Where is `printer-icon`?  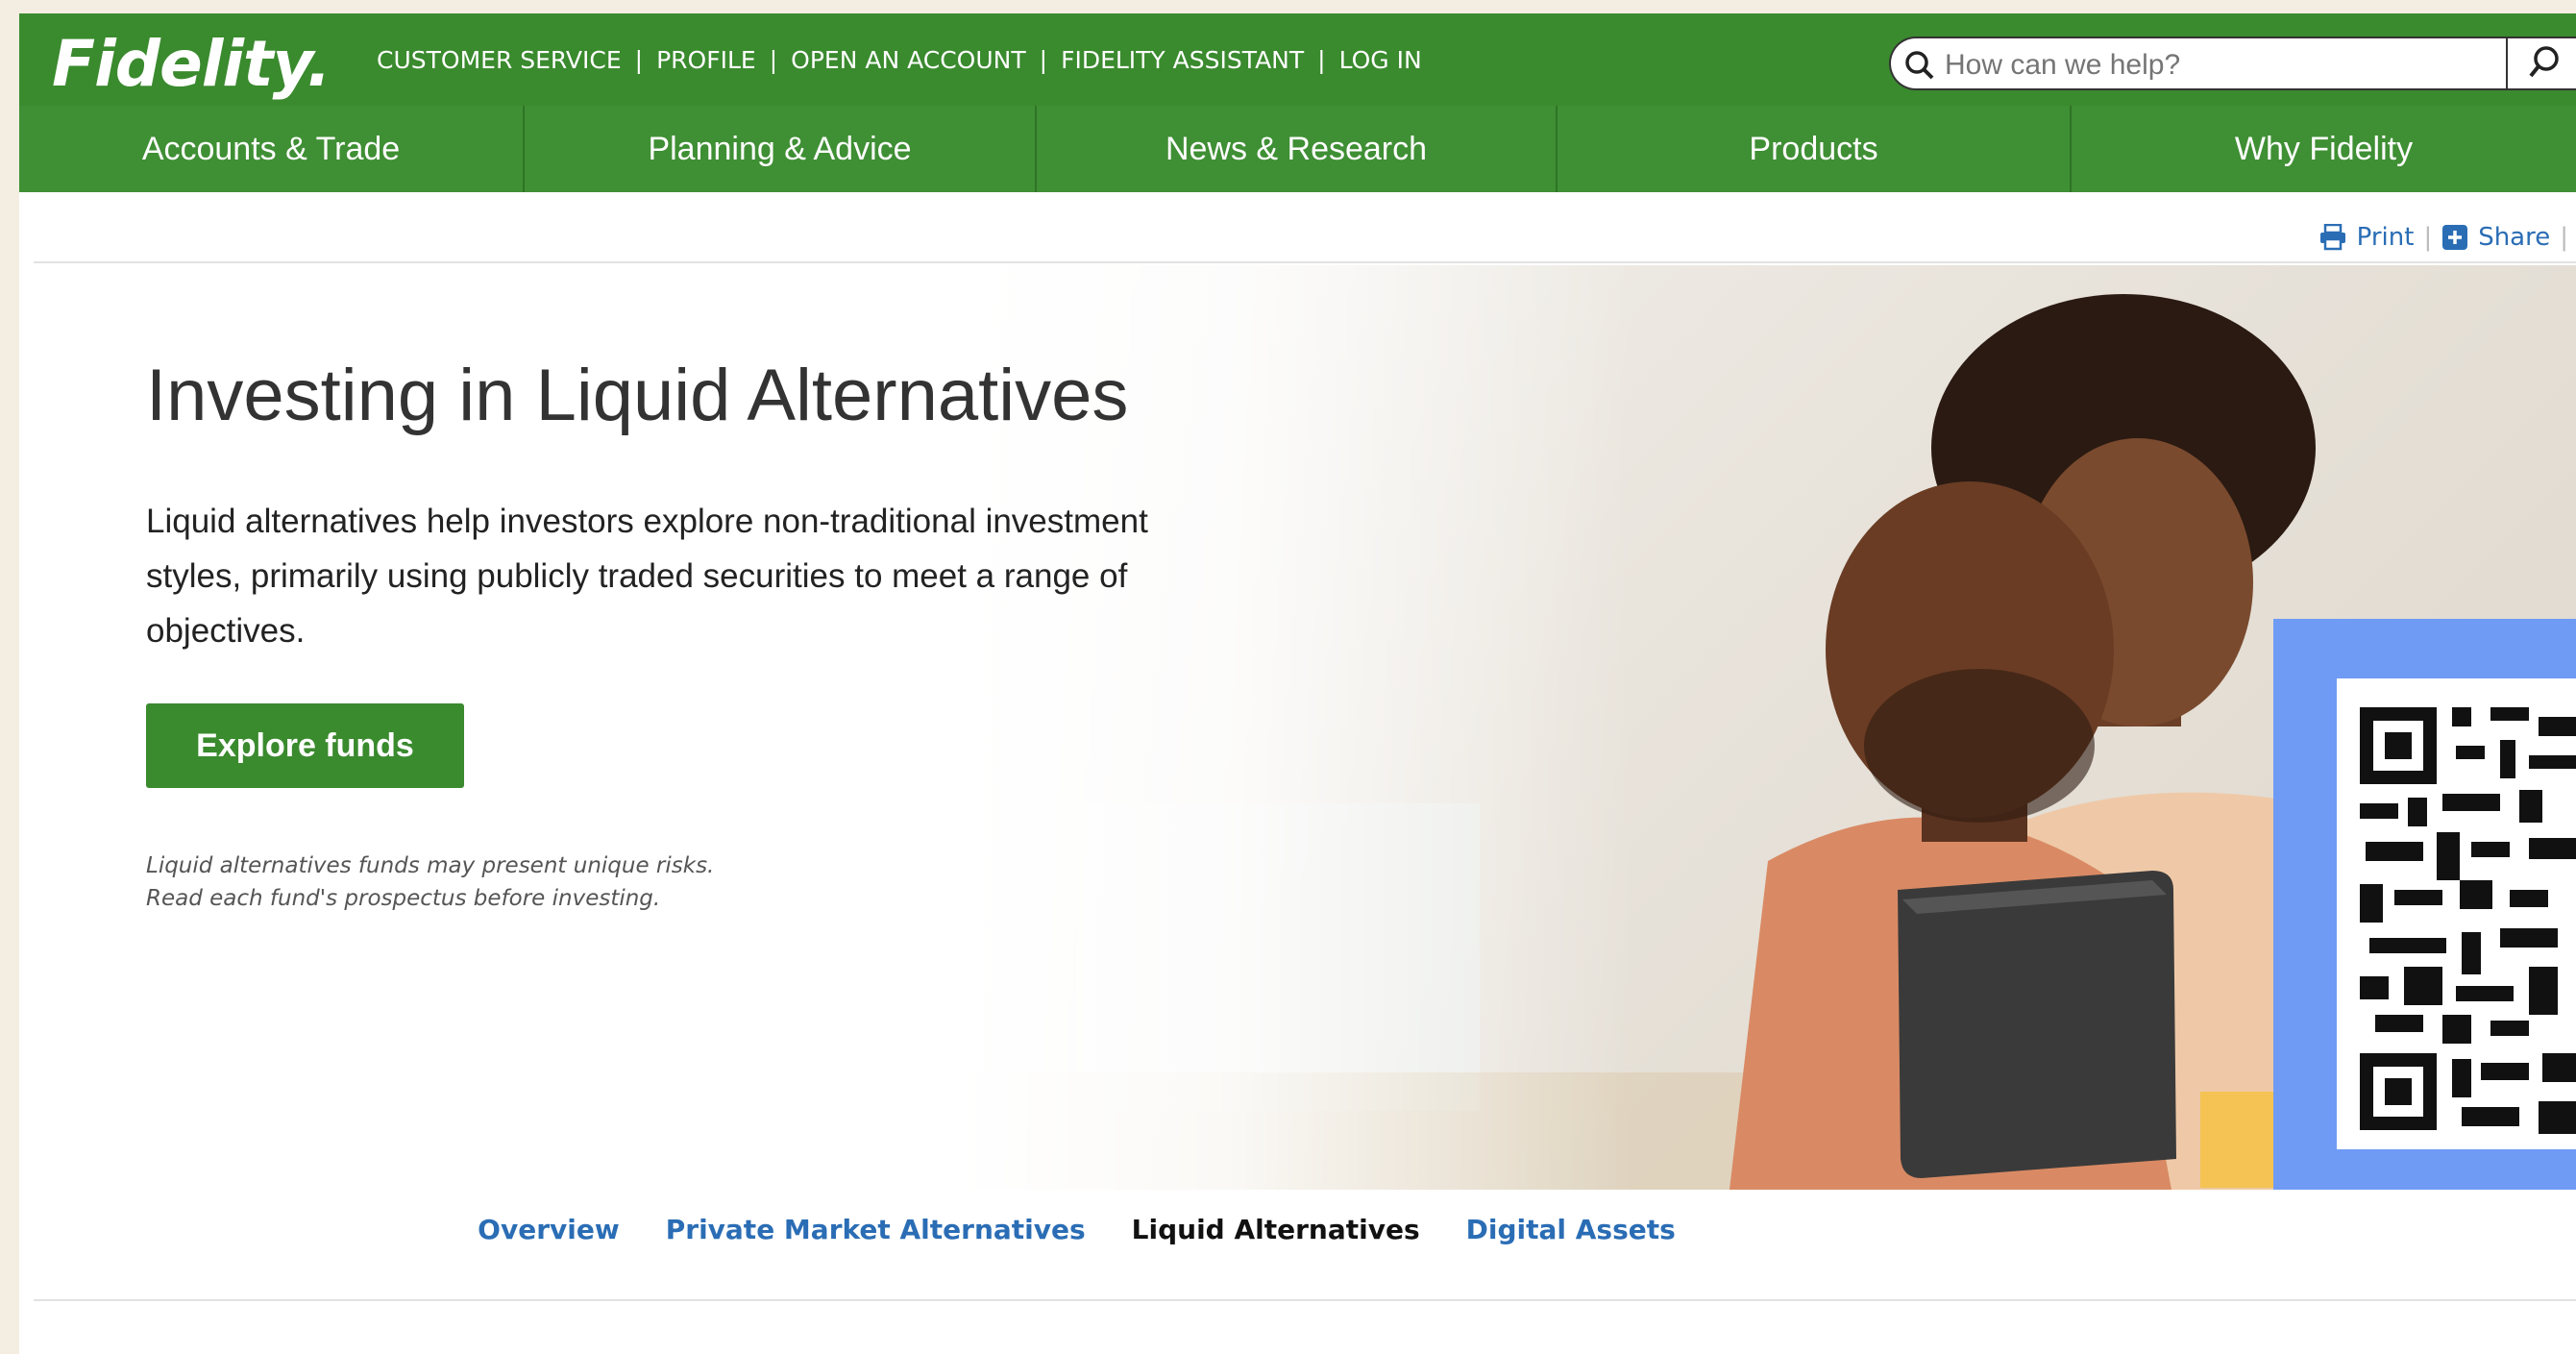 printer-icon is located at coordinates (2332, 238).